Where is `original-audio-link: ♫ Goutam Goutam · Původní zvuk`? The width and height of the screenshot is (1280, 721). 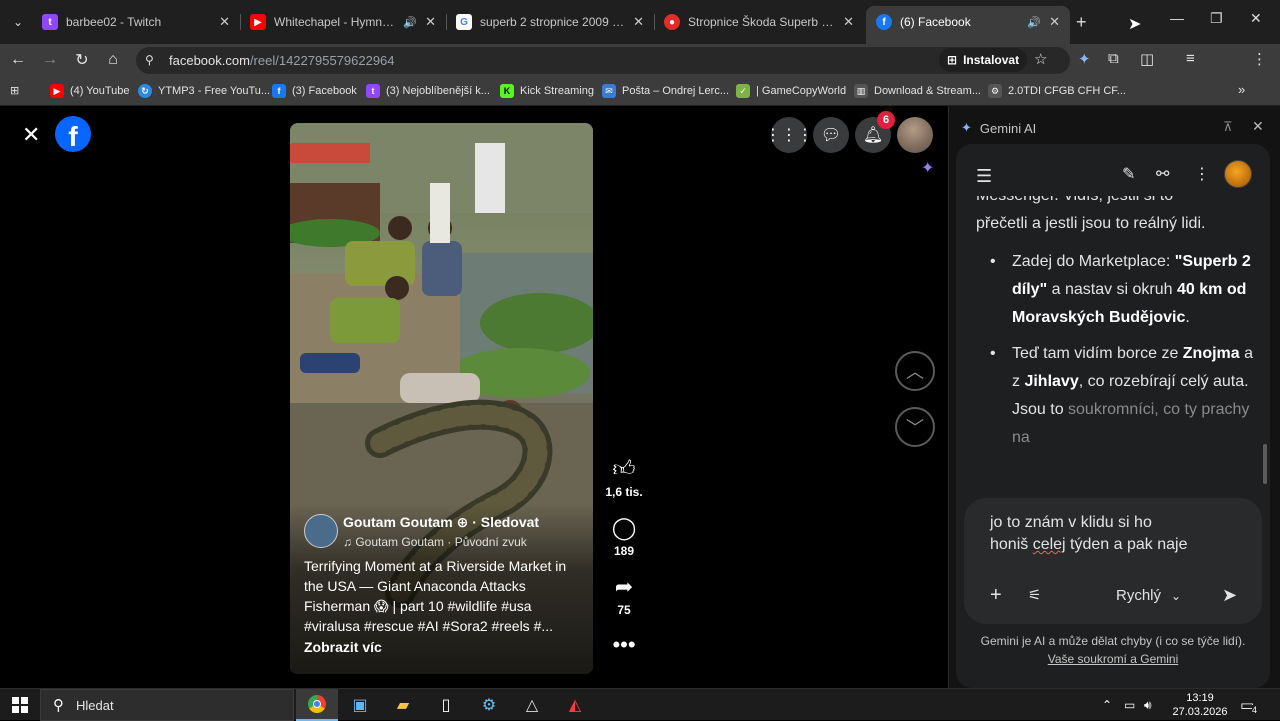 original-audio-link: ♫ Goutam Goutam · Původní zvuk is located at coordinates (435, 542).